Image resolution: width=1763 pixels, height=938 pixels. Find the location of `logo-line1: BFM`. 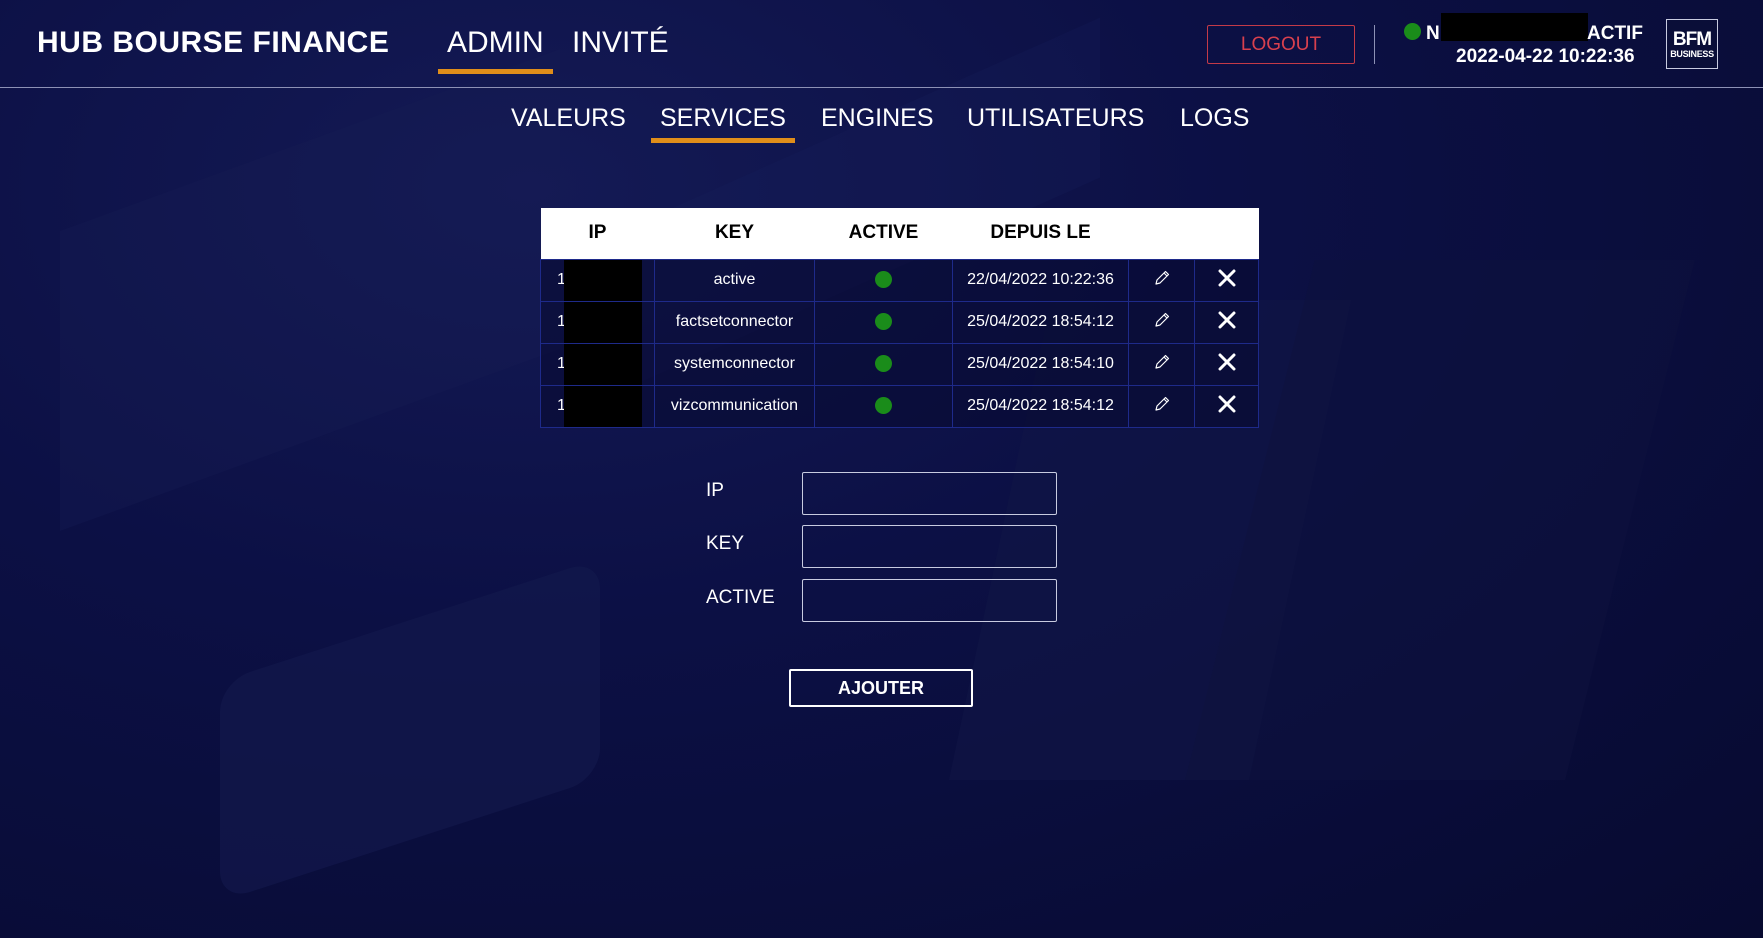

logo-line1: BFM is located at coordinates (1692, 39).